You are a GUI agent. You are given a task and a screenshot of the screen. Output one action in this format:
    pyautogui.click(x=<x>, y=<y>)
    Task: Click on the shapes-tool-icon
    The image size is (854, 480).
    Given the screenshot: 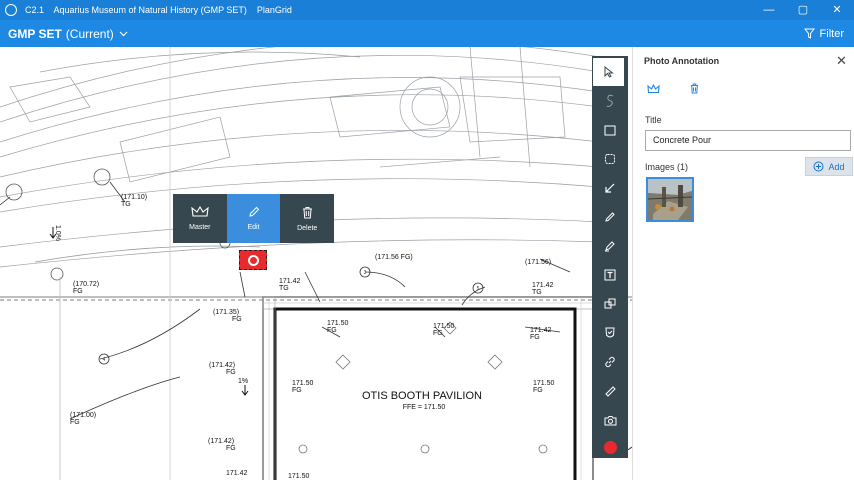 What is the action you would take?
    pyautogui.click(x=610, y=303)
    